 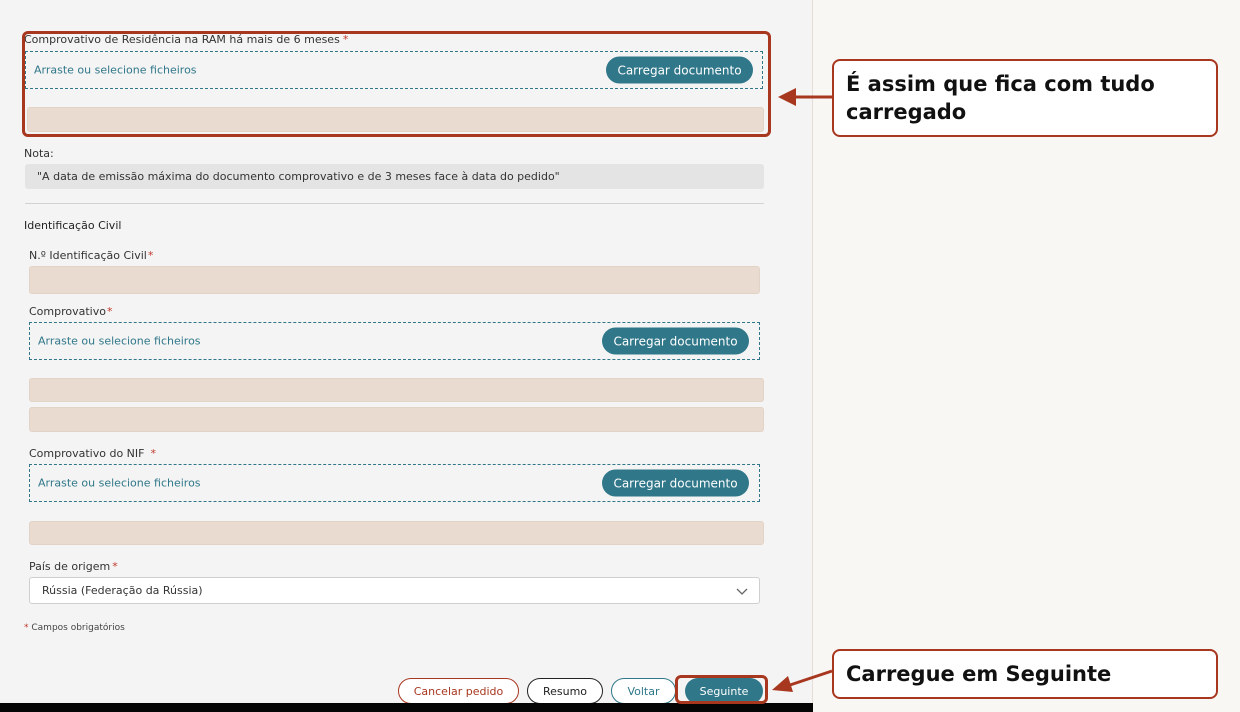 I want to click on civil-id-input, so click(x=394, y=280).